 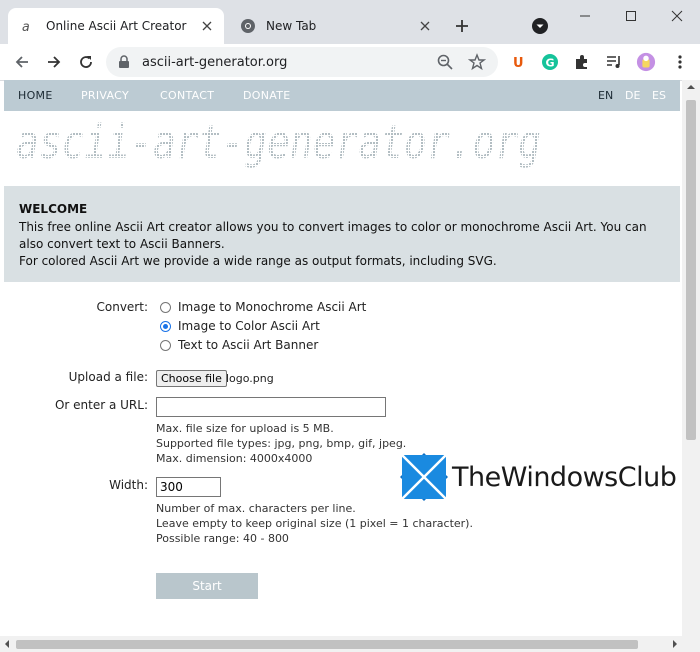 What do you see at coordinates (335, 26) in the screenshot?
I see `tab-new-tab: New Tab` at bounding box center [335, 26].